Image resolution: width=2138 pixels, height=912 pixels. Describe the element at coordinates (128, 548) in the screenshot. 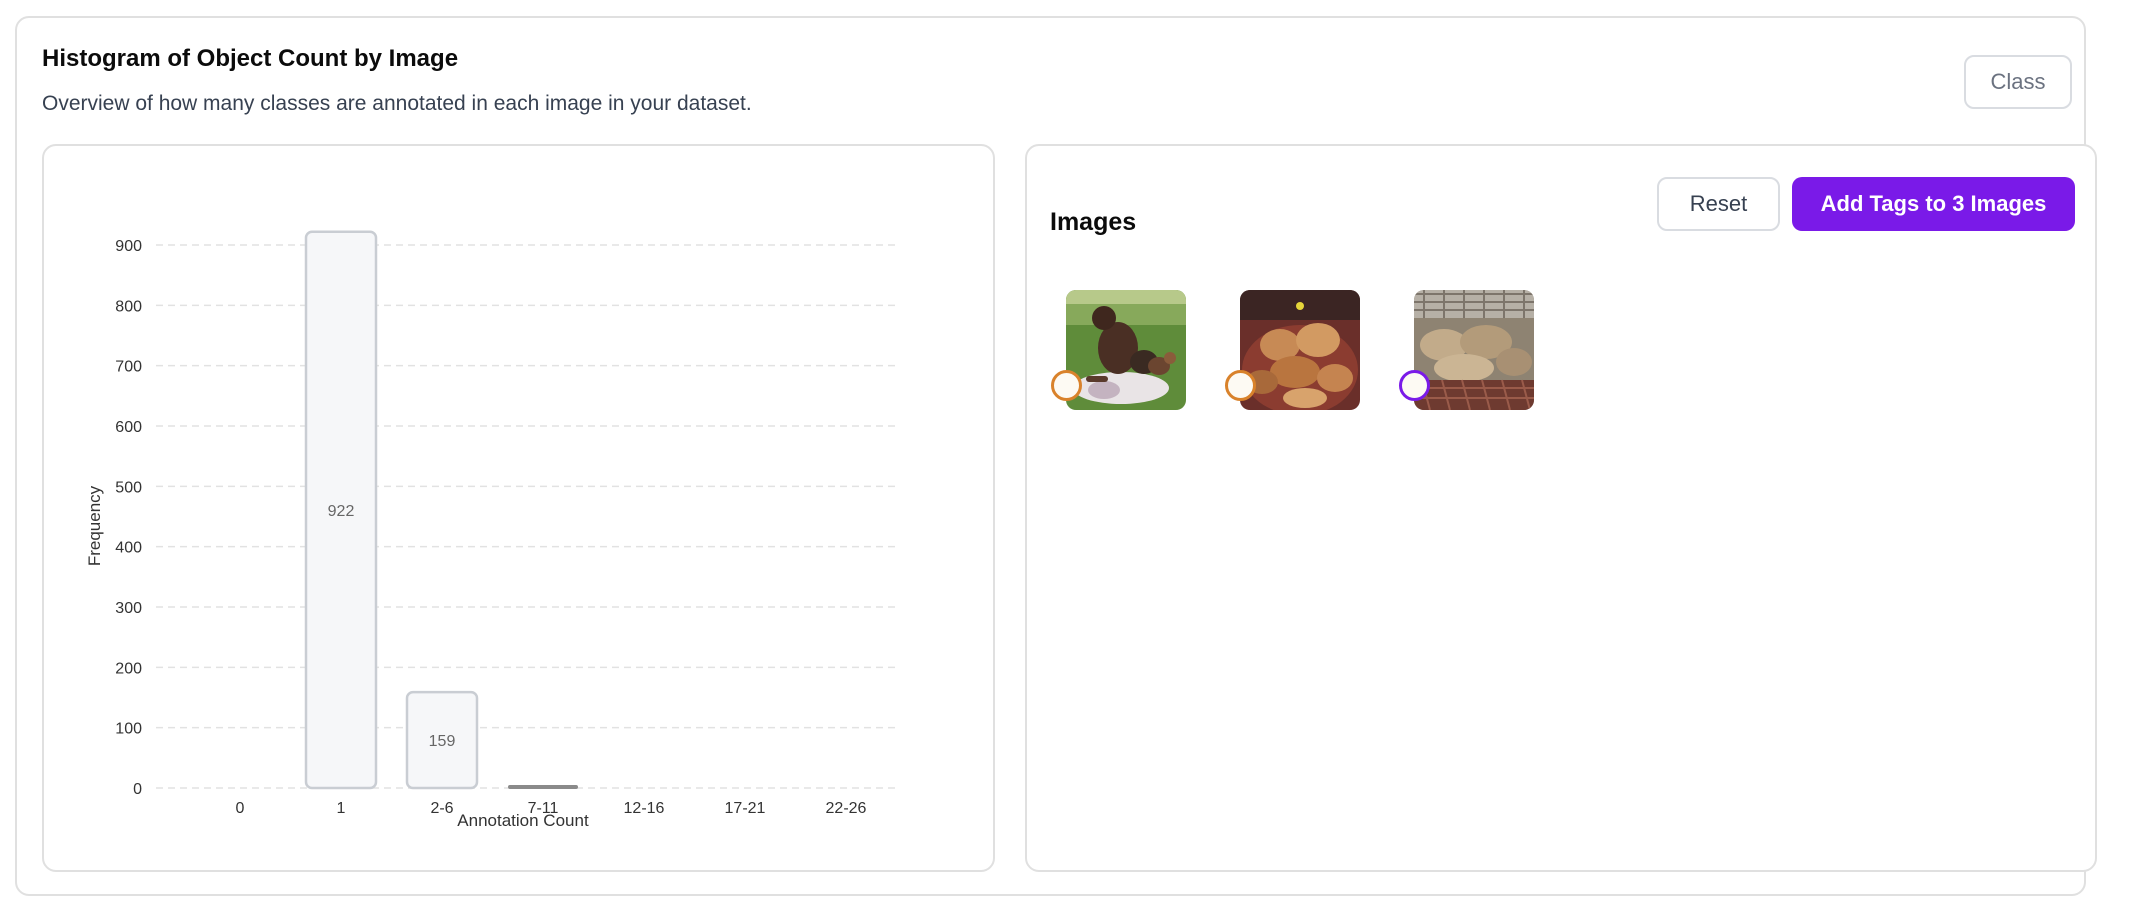

I see `y-tick-label: 400` at that location.